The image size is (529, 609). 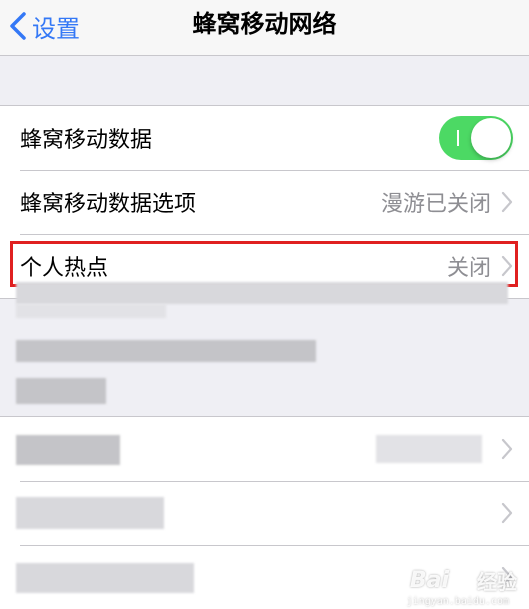 I want to click on cellular-data-row: 蜂窝移动数据, so click(x=264, y=138).